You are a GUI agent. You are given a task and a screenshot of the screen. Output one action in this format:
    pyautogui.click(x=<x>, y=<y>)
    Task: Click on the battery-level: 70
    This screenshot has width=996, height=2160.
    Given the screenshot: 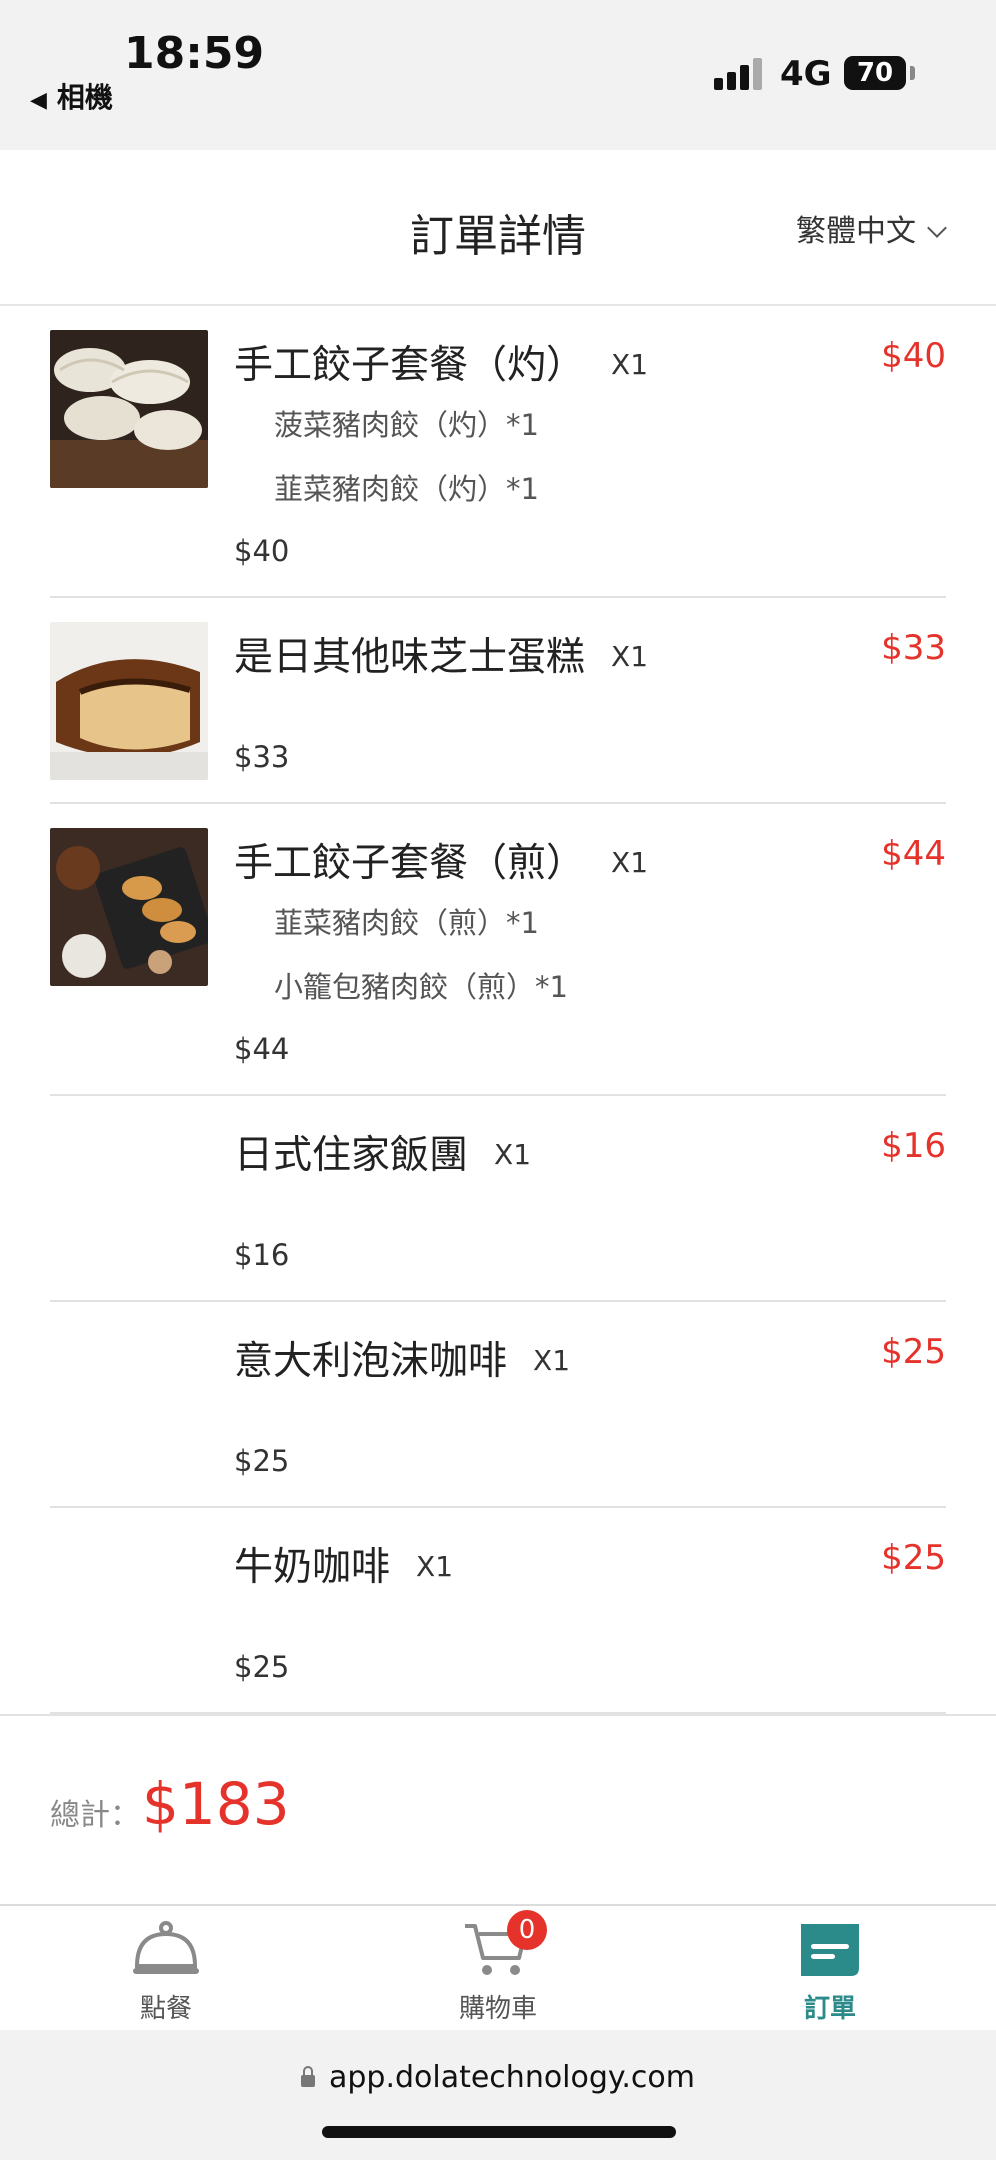 What is the action you would take?
    pyautogui.click(x=875, y=73)
    